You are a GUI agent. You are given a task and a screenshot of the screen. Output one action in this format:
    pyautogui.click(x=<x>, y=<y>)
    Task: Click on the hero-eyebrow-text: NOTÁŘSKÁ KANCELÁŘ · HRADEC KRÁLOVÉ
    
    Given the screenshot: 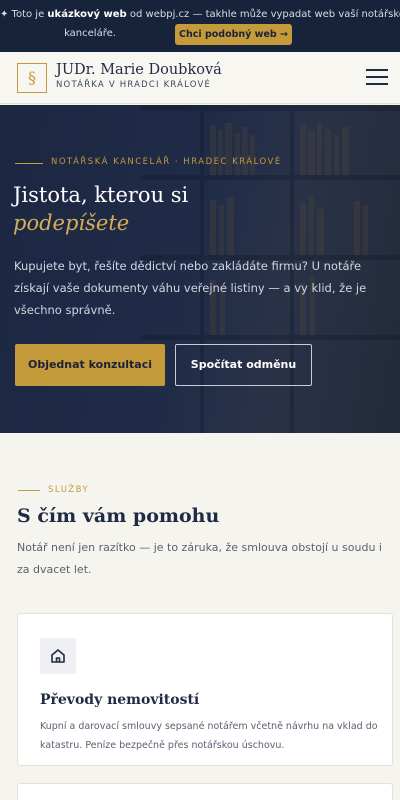 What is the action you would take?
    pyautogui.click(x=166, y=162)
    